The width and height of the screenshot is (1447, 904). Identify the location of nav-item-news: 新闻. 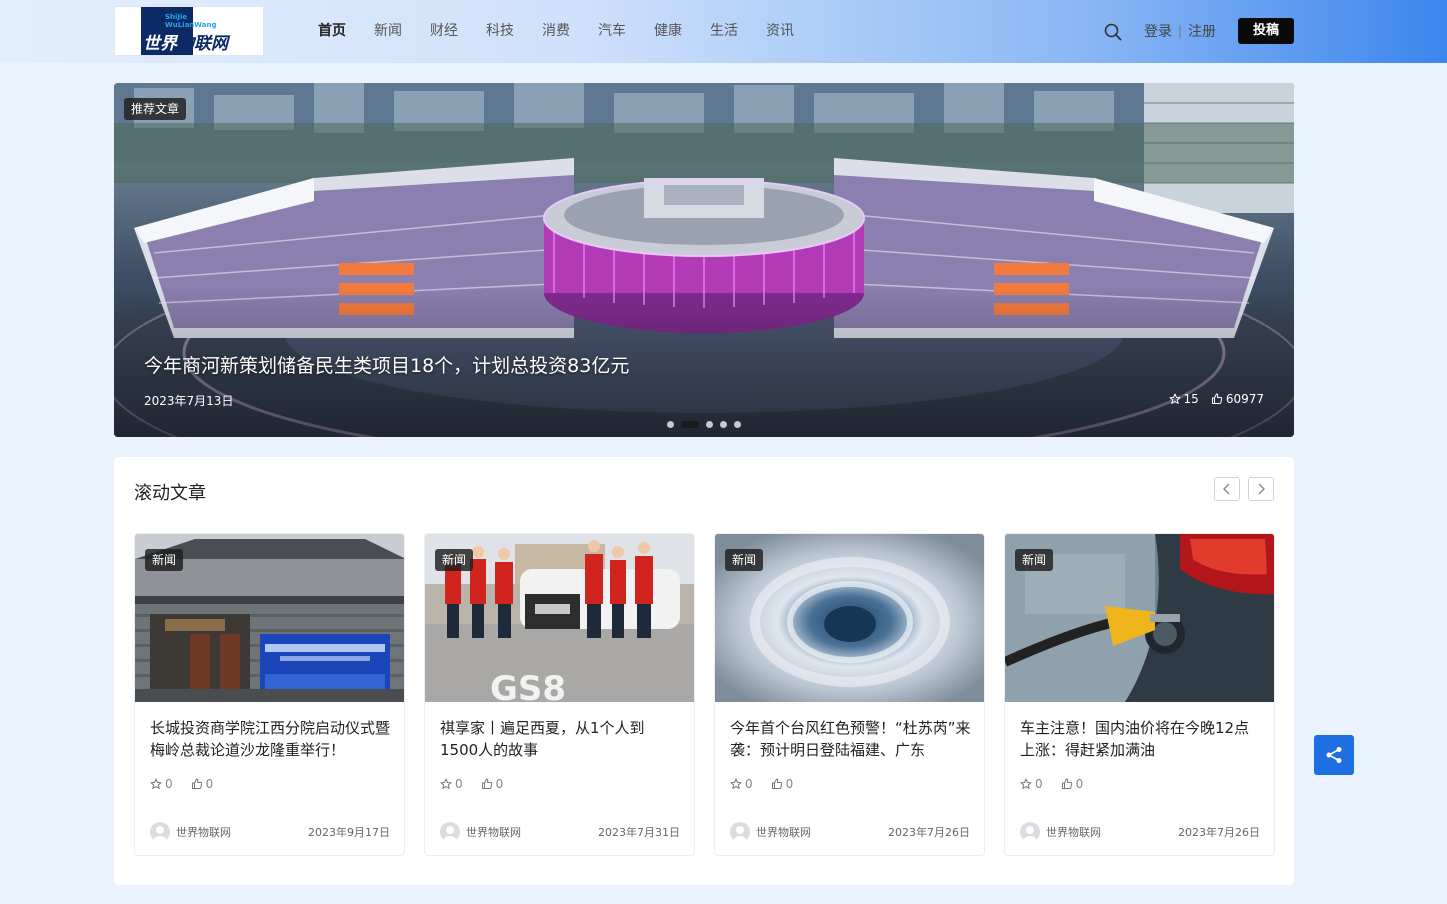
(388, 31).